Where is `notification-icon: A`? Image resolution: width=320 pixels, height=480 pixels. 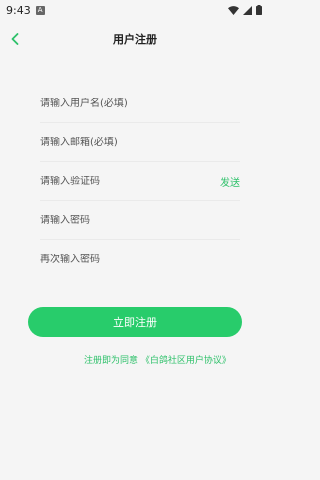 notification-icon: A is located at coordinates (40, 10).